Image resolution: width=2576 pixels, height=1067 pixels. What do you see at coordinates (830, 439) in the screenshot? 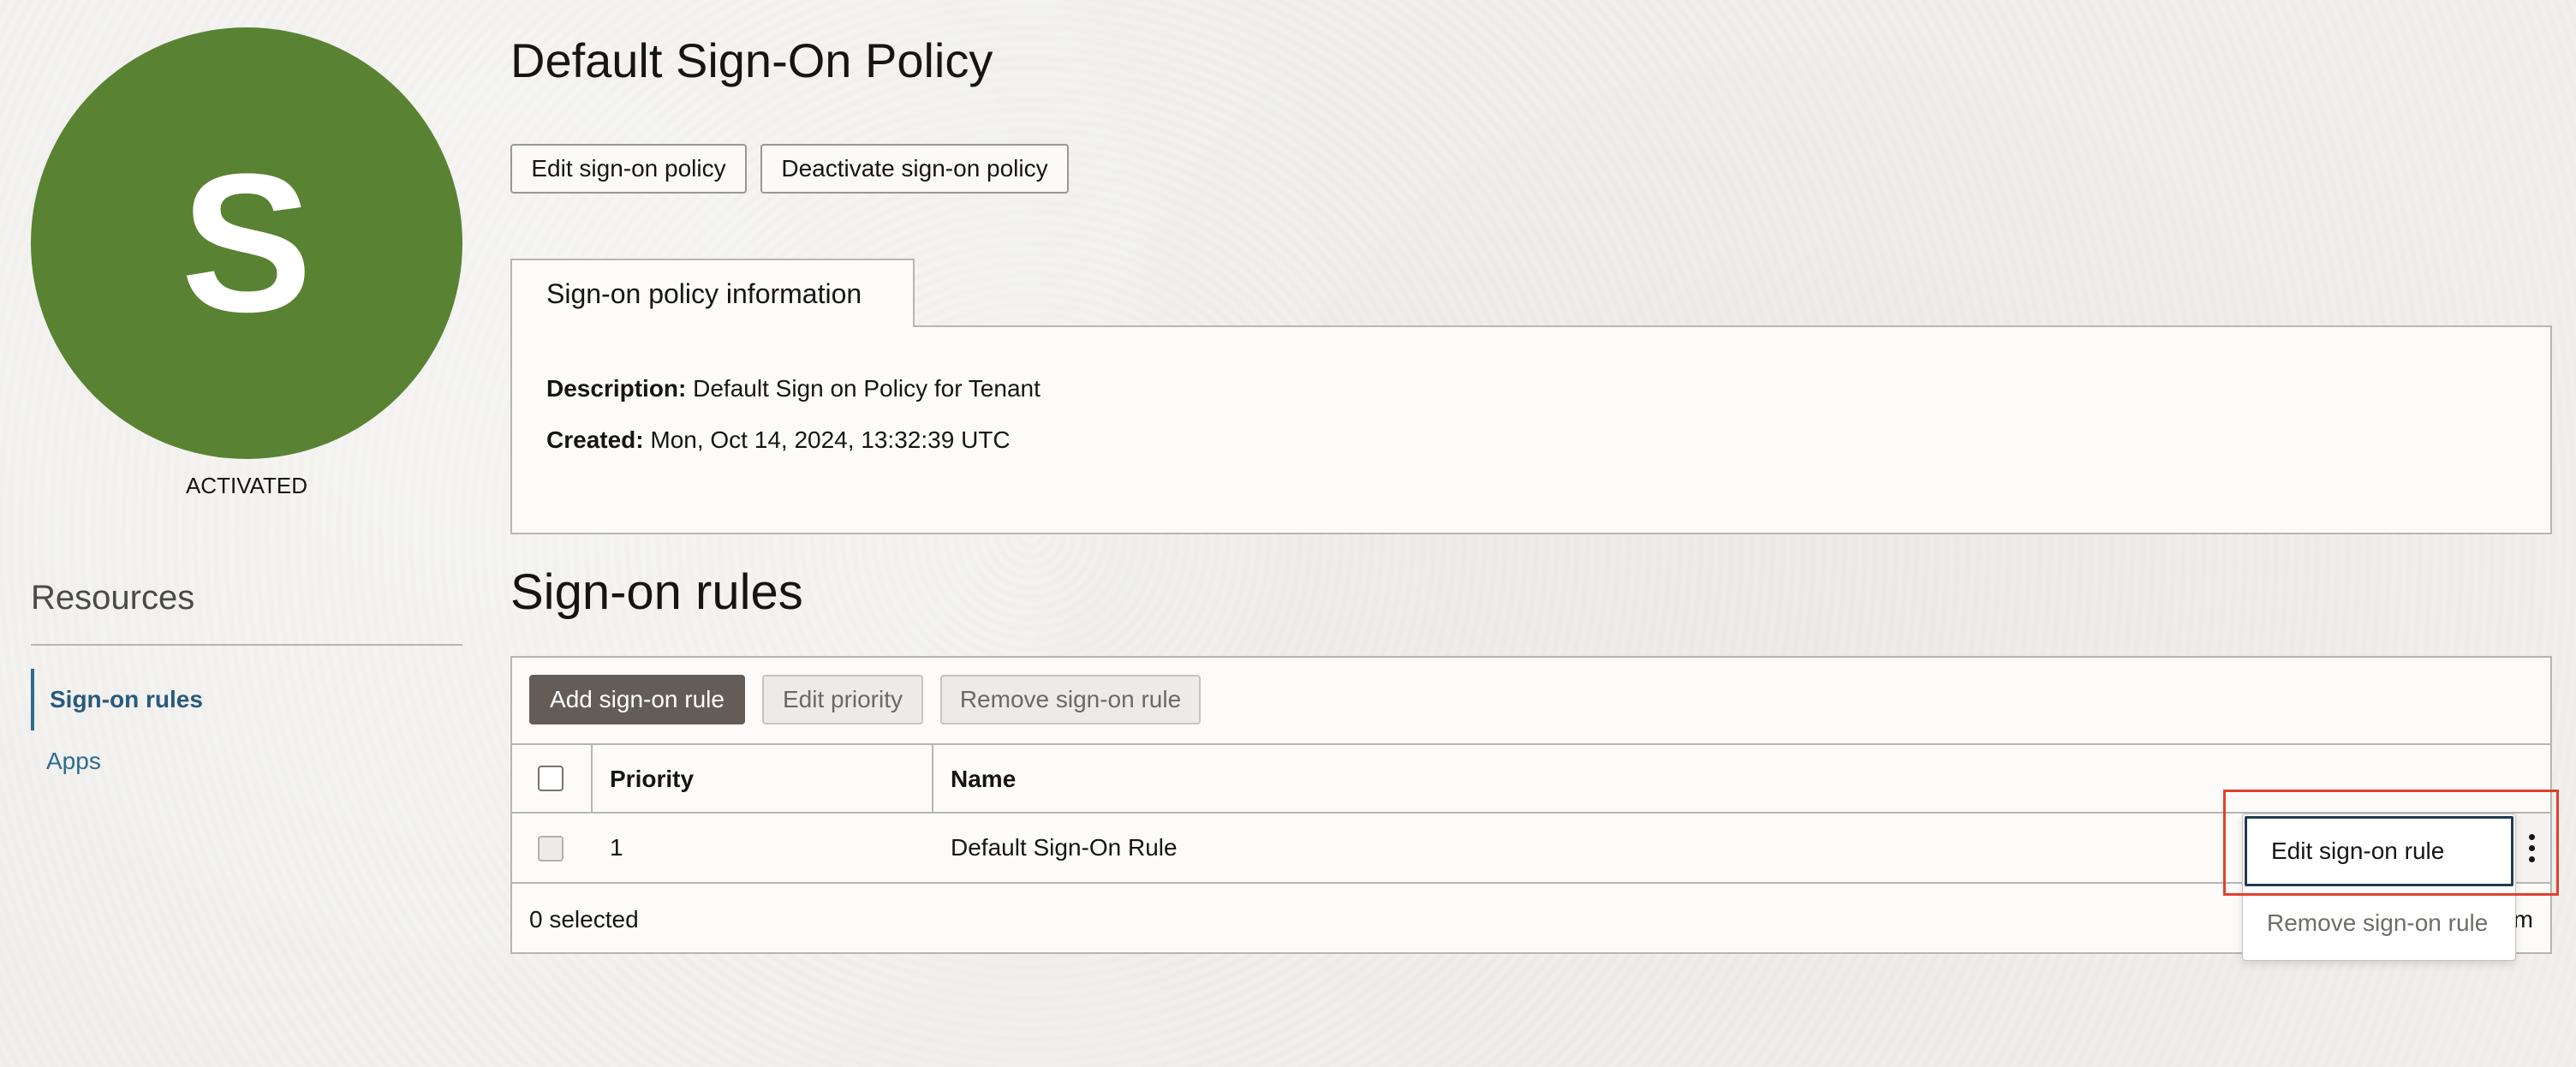
I see `created-value: Mon, Oct 14, 2024, 13:32:39 UTC` at bounding box center [830, 439].